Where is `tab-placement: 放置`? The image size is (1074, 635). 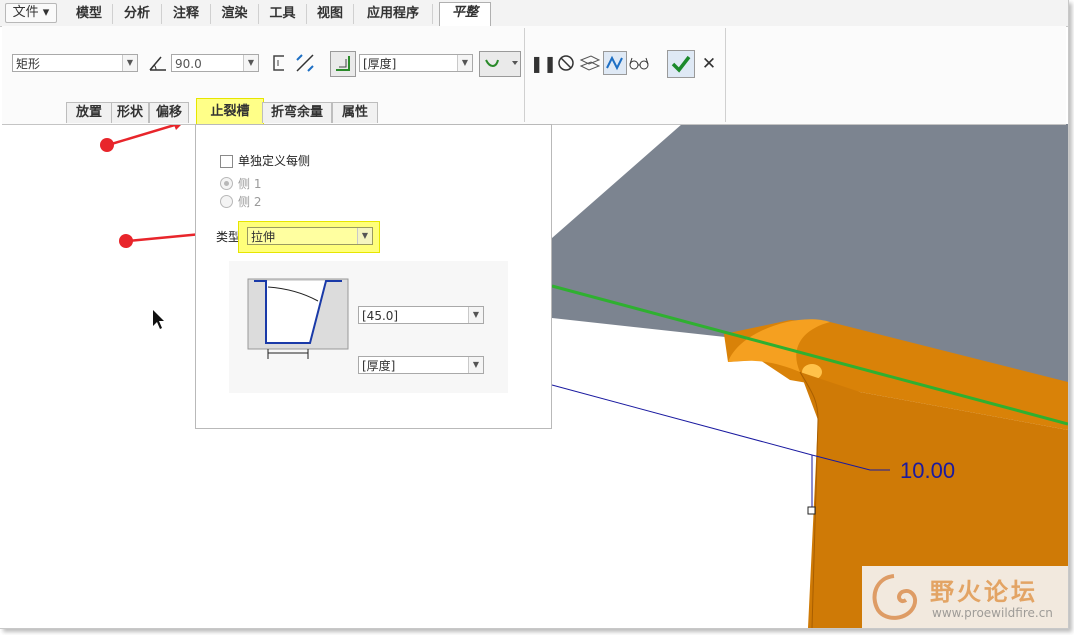 tab-placement: 放置 is located at coordinates (89, 112).